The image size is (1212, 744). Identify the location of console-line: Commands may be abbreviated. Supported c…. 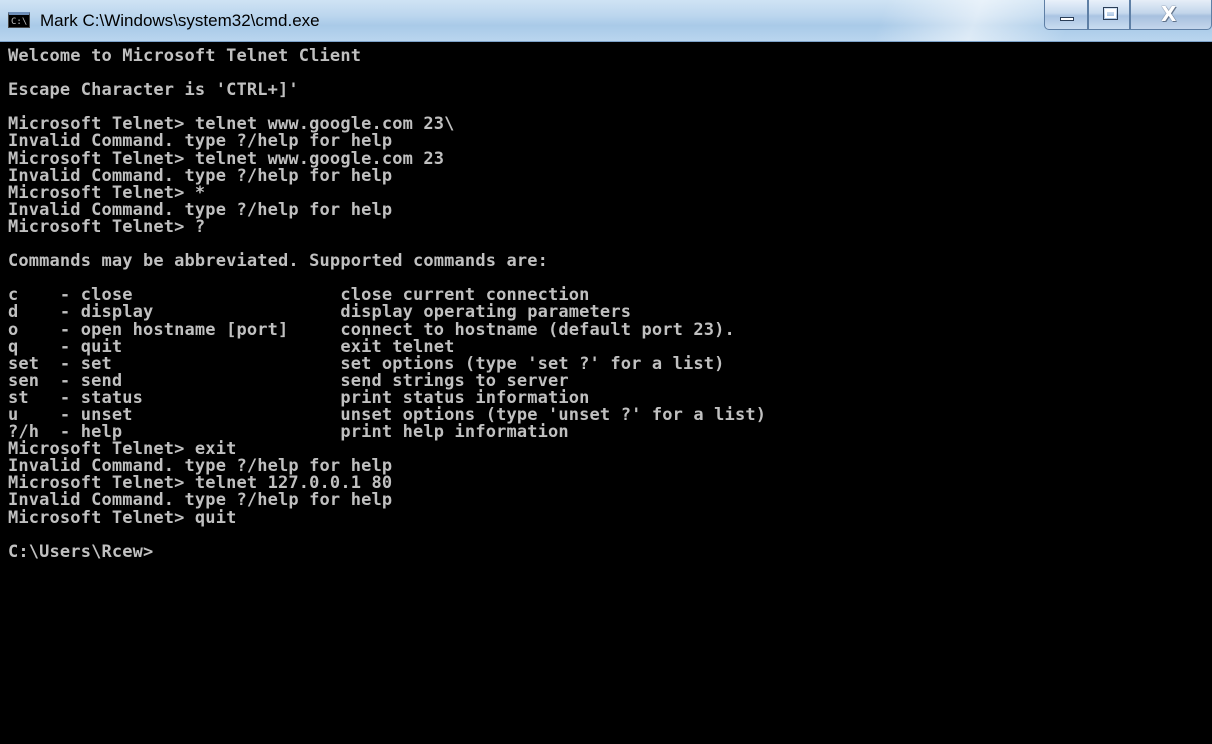
(278, 261).